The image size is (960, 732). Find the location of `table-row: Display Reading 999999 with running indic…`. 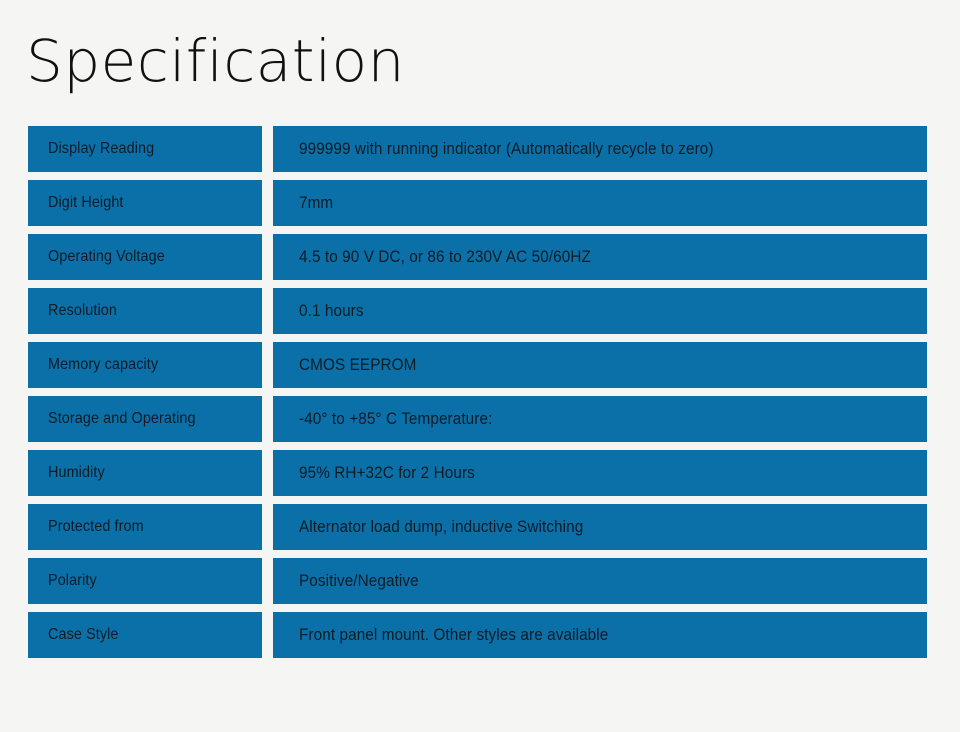

table-row: Display Reading 999999 with running indic… is located at coordinates (477, 149).